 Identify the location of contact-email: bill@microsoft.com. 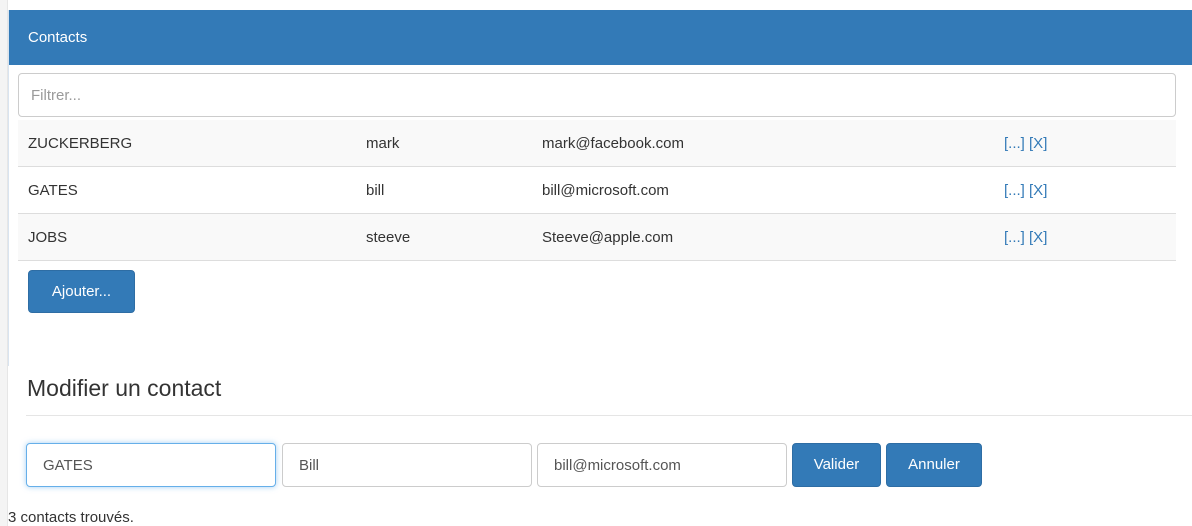
(763, 190).